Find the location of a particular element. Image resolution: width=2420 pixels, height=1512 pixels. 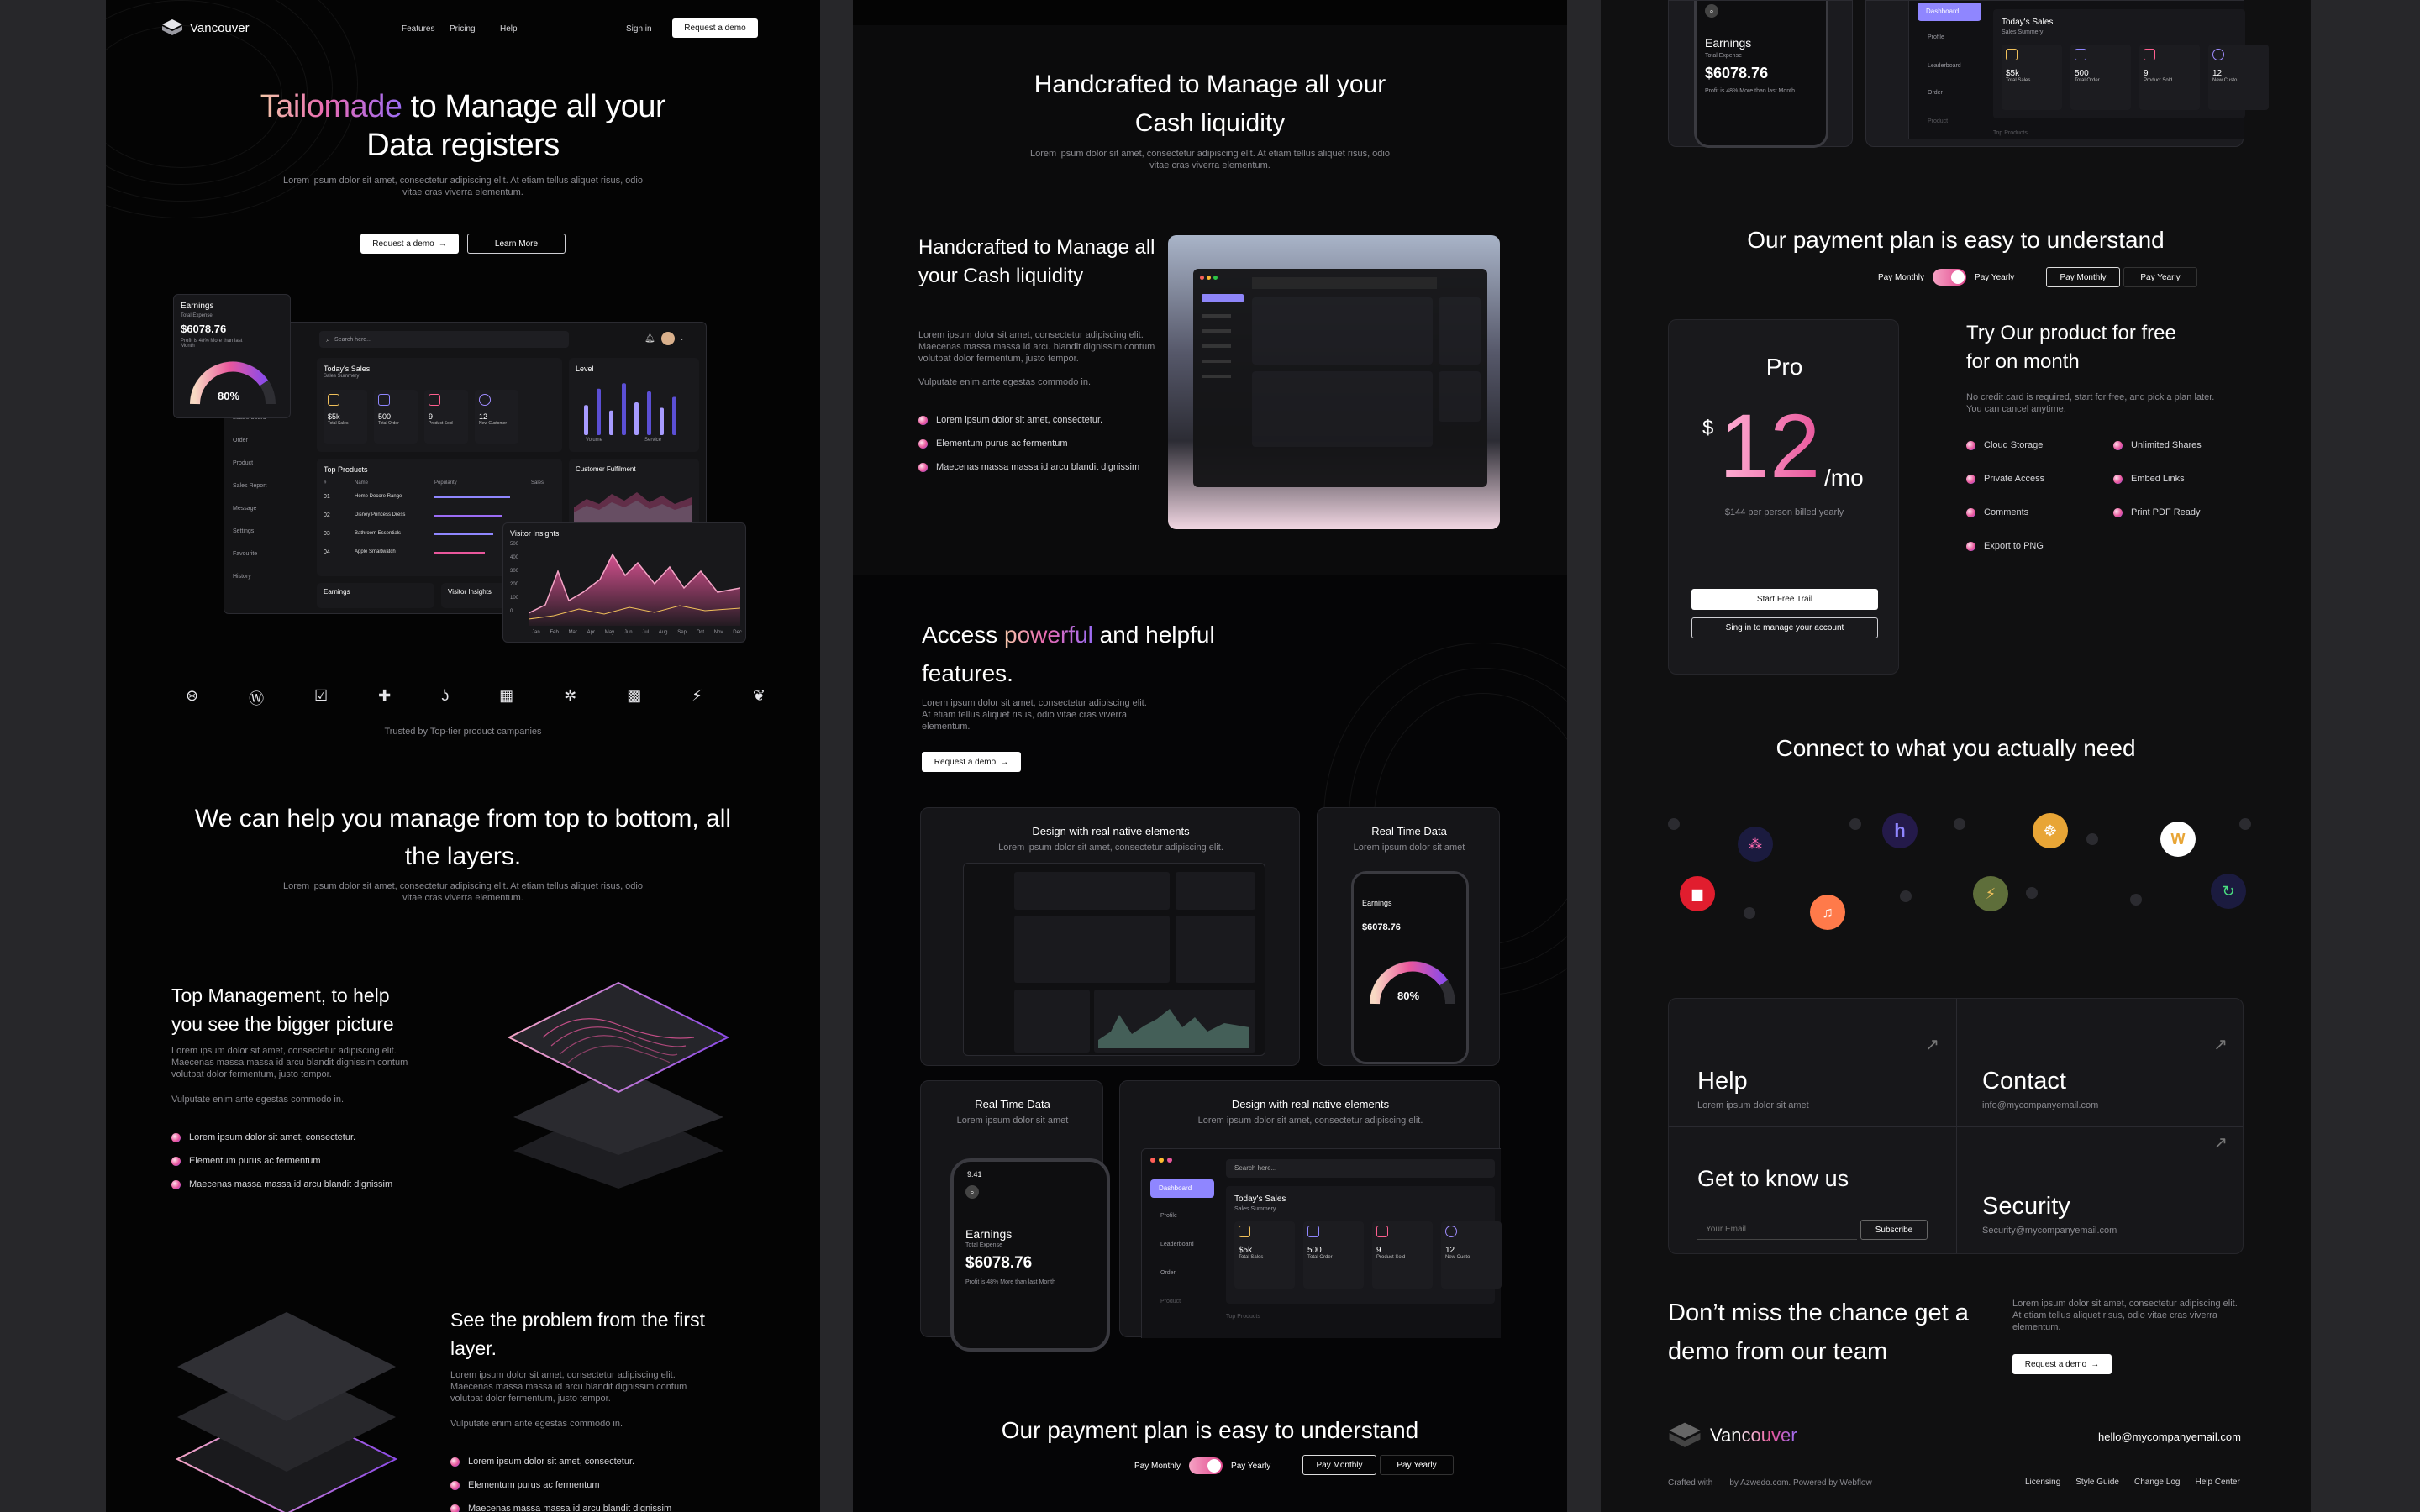

card-title: Design with real native elements is located at coordinates (1311, 1104).